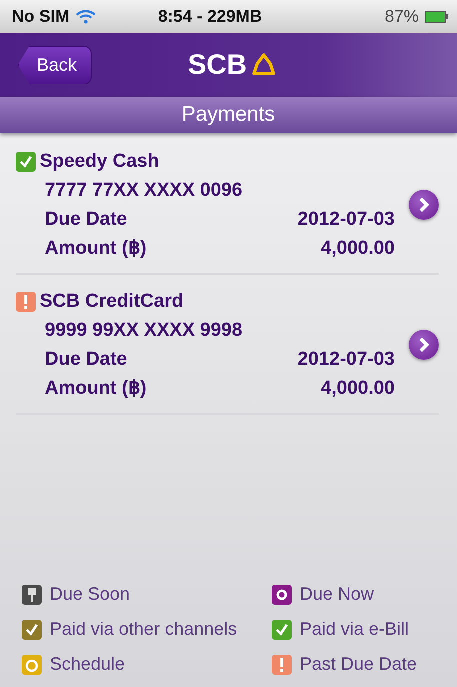  What do you see at coordinates (144, 629) in the screenshot?
I see `legend-label: Paid via other channels` at bounding box center [144, 629].